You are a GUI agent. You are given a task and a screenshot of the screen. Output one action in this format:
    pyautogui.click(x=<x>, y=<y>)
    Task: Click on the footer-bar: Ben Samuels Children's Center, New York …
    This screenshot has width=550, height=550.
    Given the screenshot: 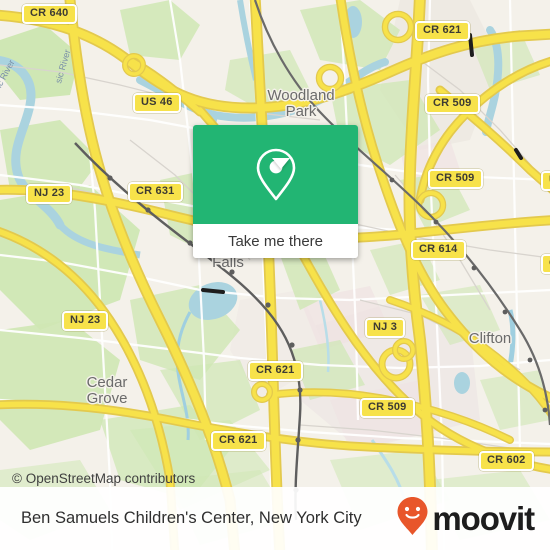 What is the action you would take?
    pyautogui.click(x=275, y=518)
    